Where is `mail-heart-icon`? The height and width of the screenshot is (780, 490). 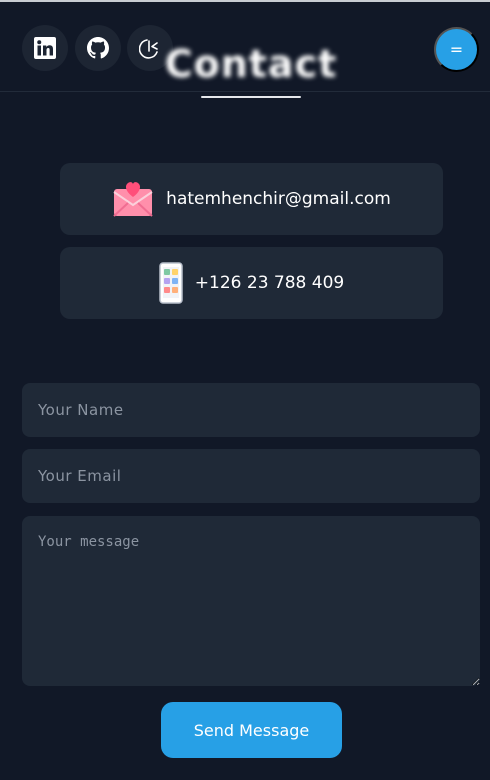
mail-heart-icon is located at coordinates (133, 199).